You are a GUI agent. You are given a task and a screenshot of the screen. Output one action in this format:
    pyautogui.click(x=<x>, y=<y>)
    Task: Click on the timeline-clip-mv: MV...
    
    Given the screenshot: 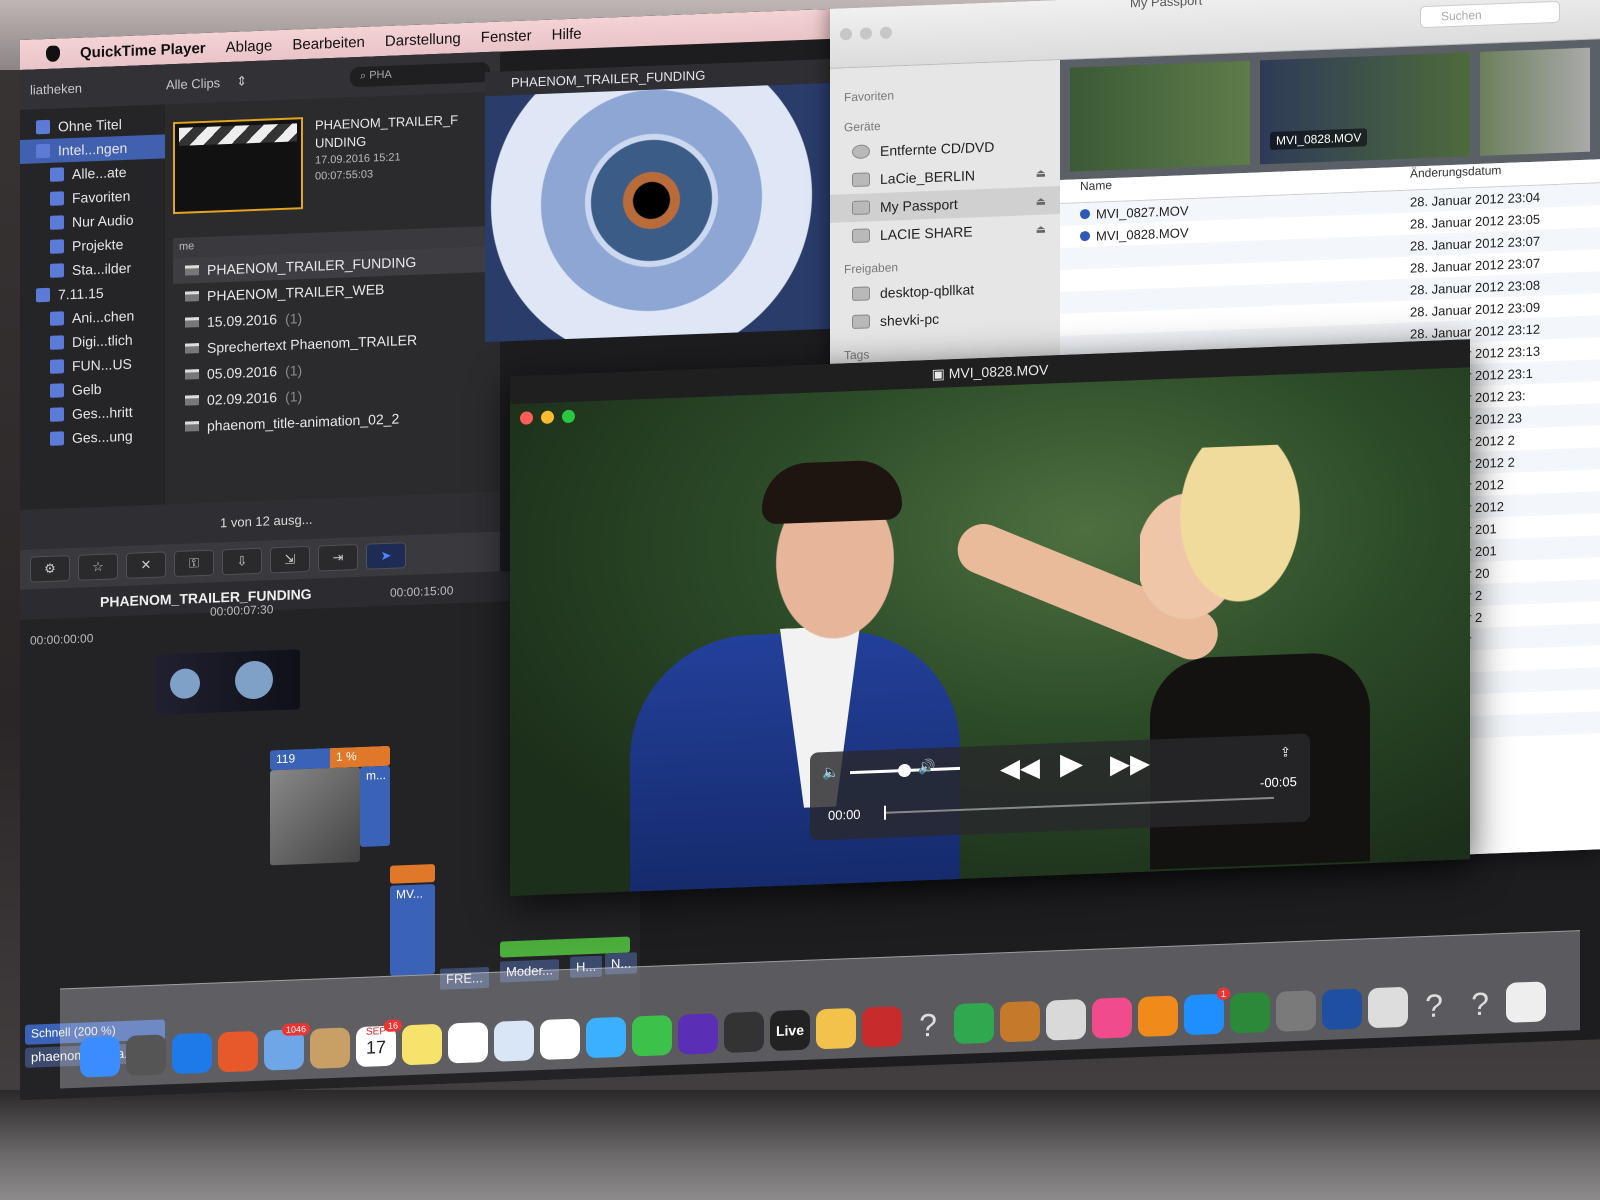 What is the action you would take?
    pyautogui.click(x=412, y=930)
    